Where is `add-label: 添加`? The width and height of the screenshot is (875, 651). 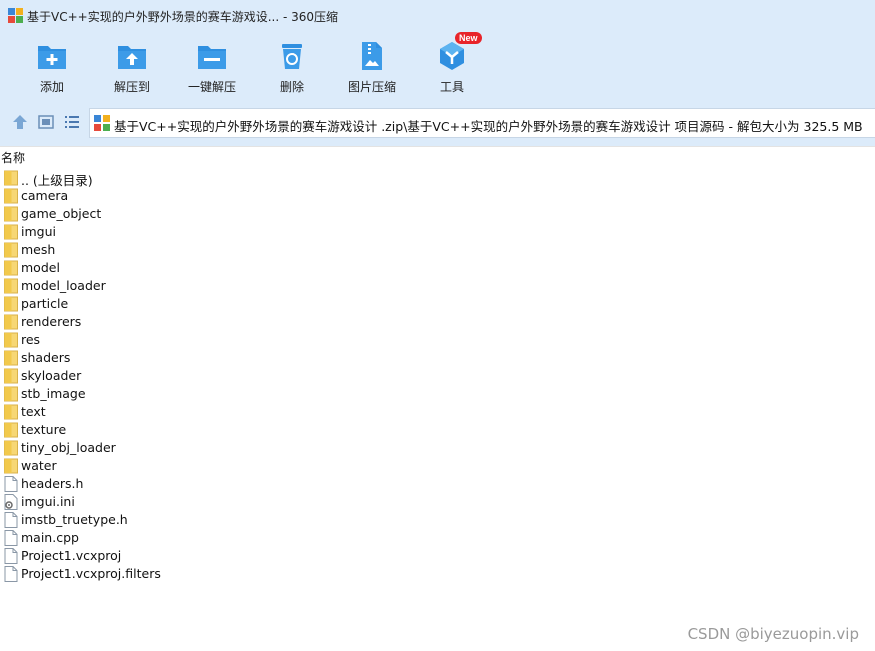 add-label: 添加 is located at coordinates (51, 87).